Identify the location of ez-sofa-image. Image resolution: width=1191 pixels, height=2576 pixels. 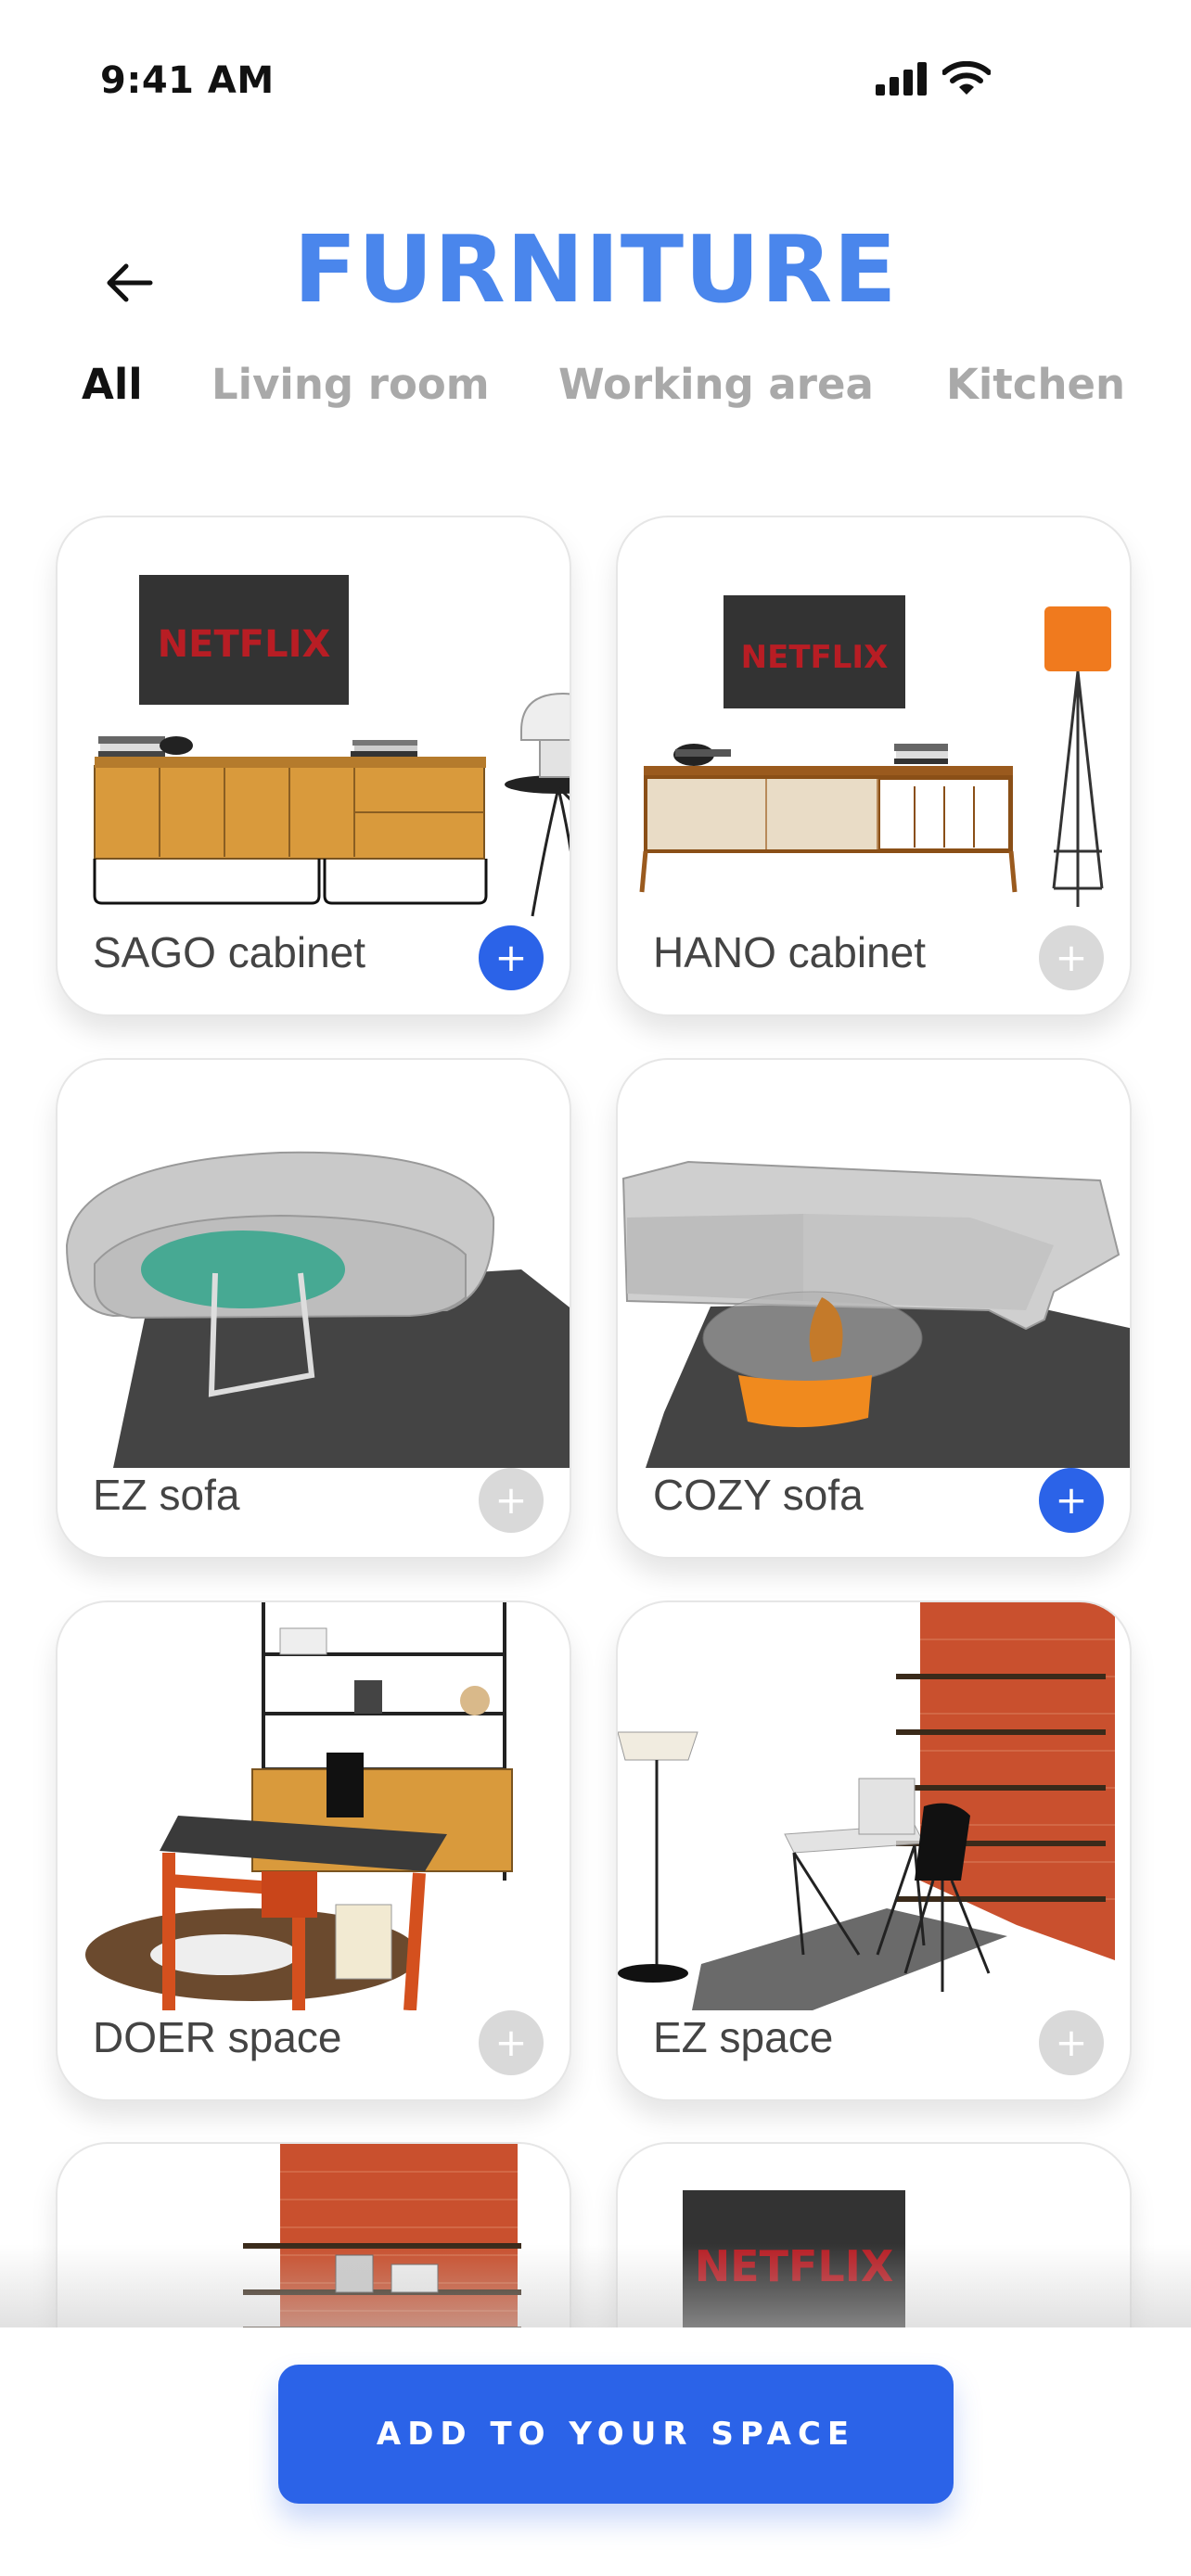
(317, 1310).